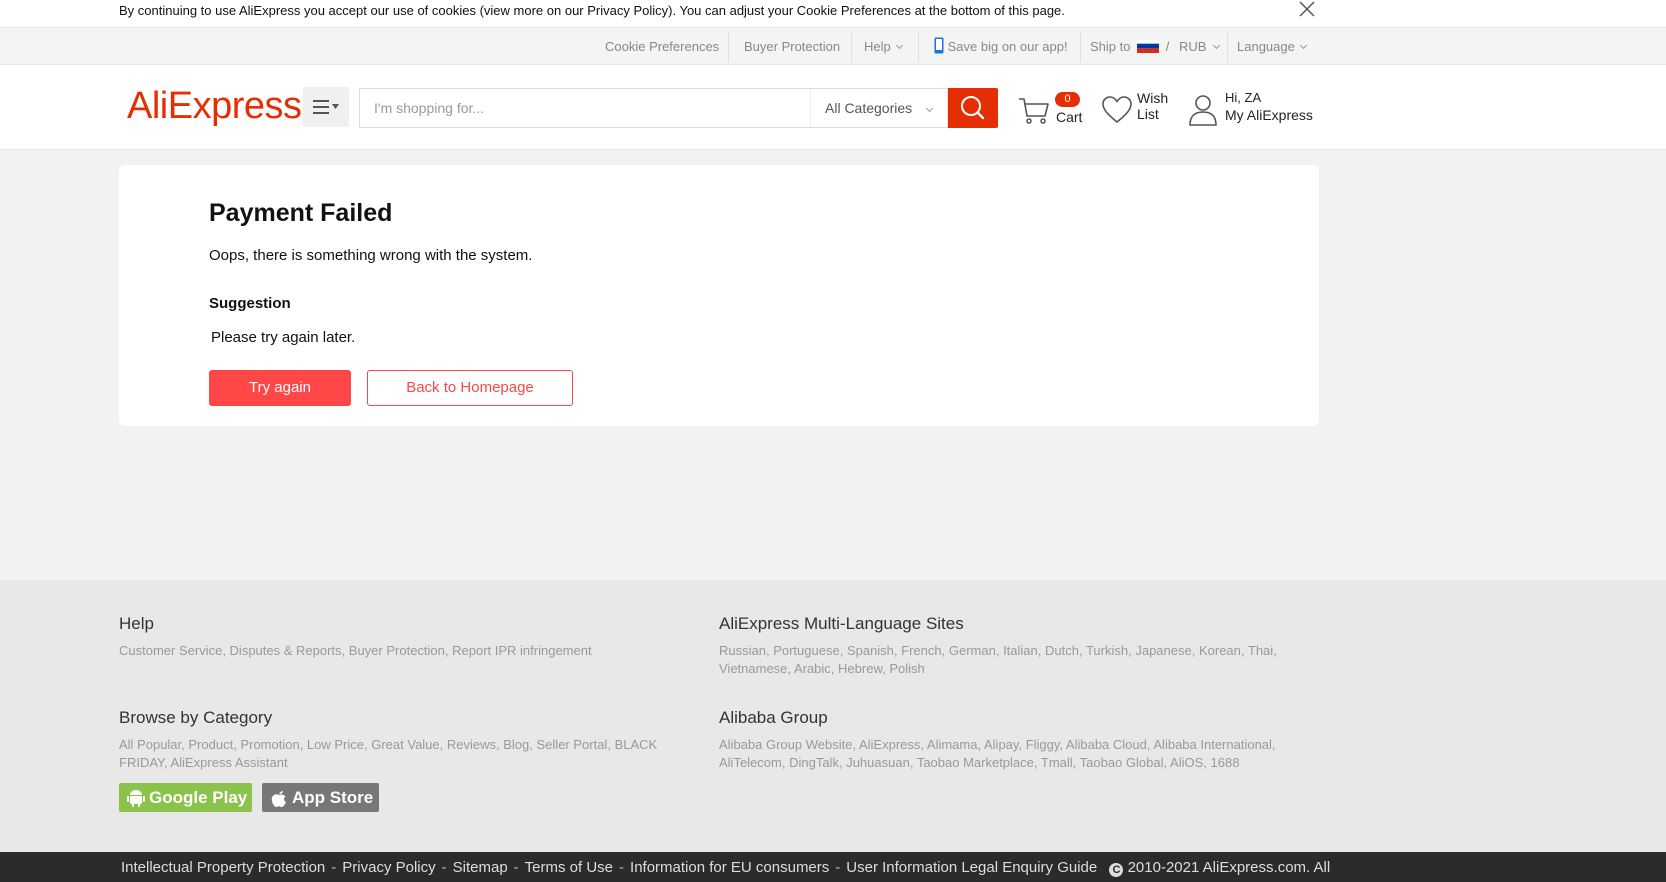 The image size is (1666, 882). What do you see at coordinates (1203, 110) in the screenshot?
I see `user-icon` at bounding box center [1203, 110].